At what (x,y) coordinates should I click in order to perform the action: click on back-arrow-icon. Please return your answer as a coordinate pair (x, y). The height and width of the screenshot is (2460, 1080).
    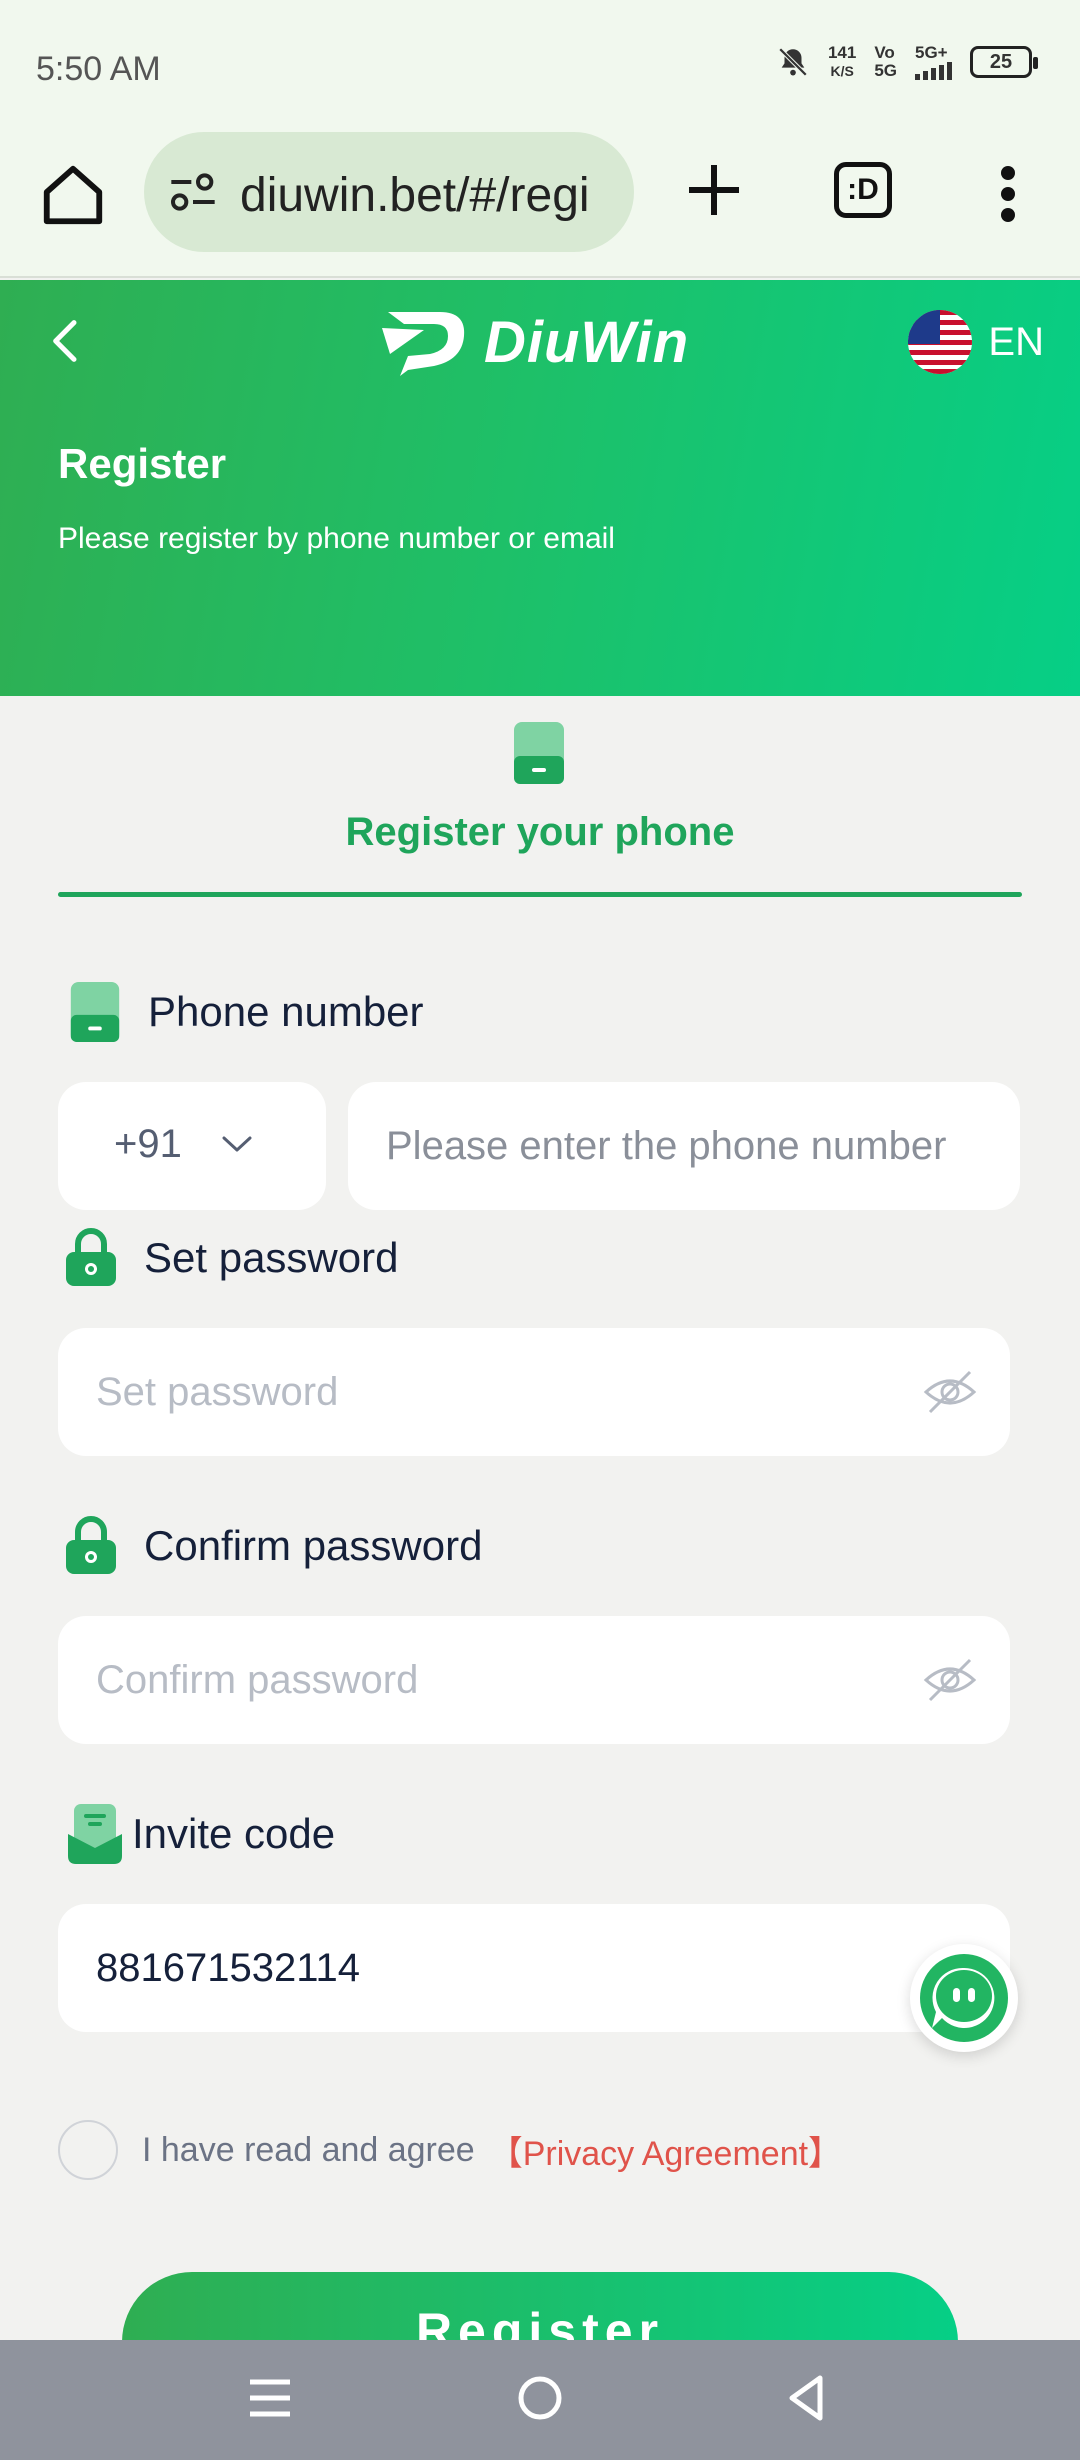
    Looking at the image, I should click on (64, 341).